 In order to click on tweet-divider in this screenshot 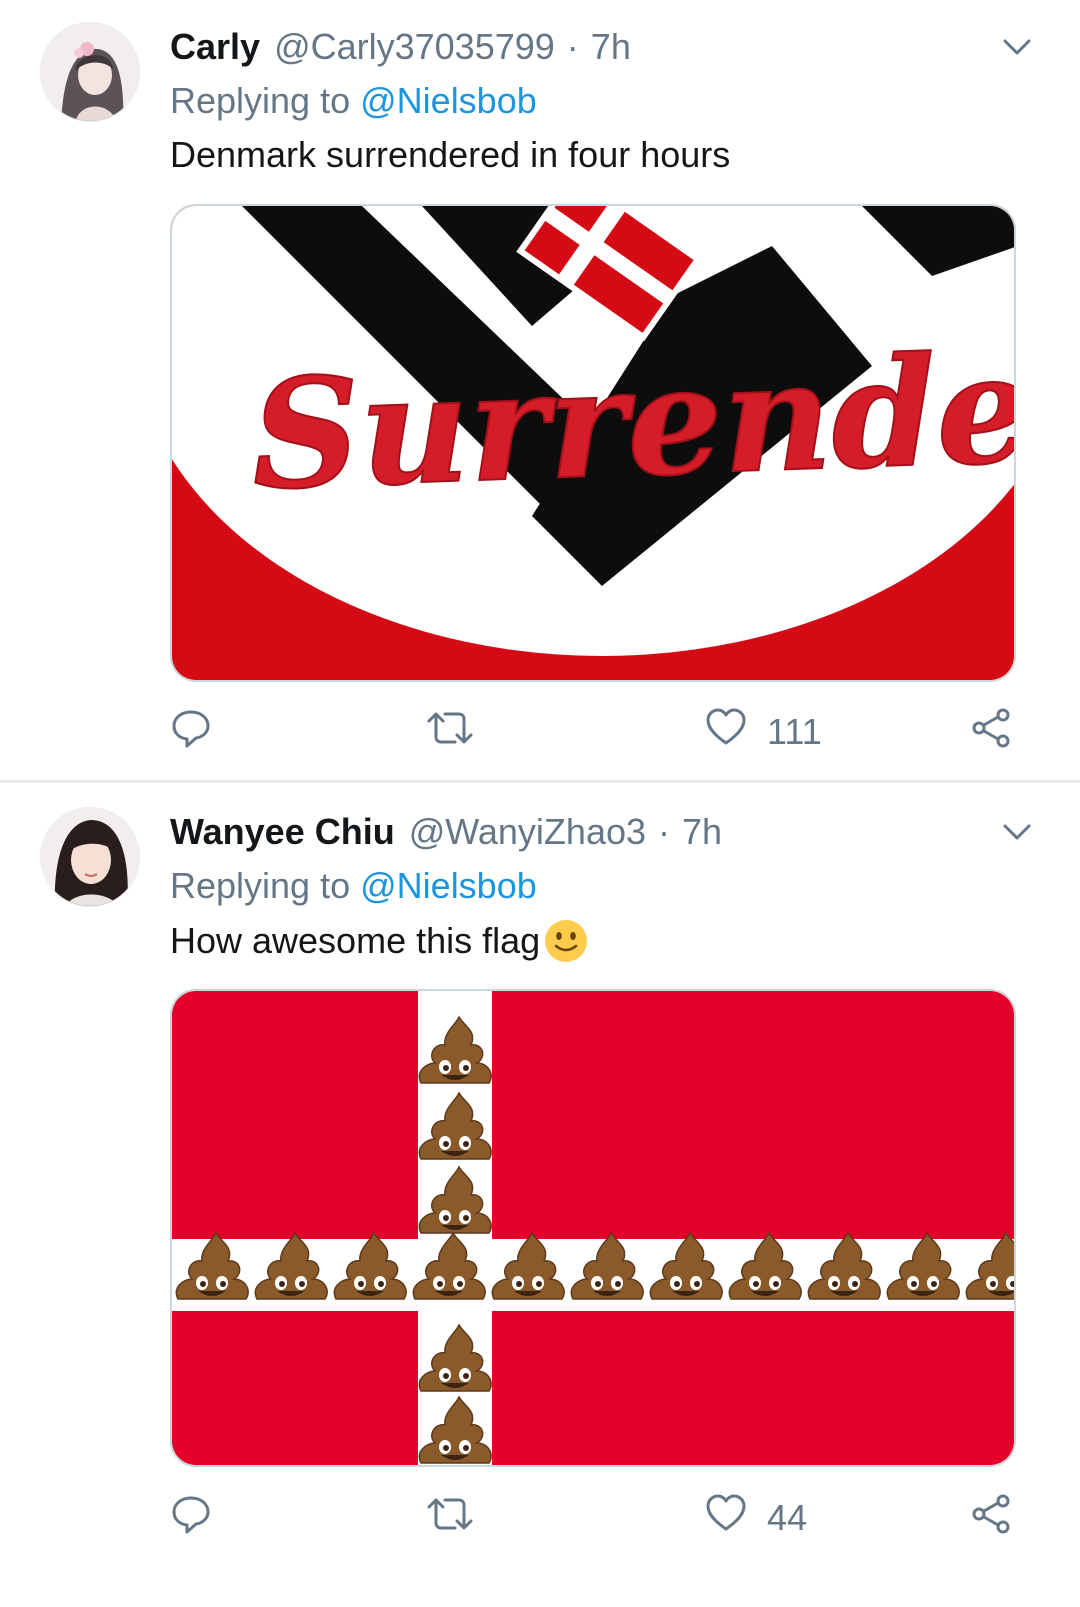, I will do `click(540, 781)`.